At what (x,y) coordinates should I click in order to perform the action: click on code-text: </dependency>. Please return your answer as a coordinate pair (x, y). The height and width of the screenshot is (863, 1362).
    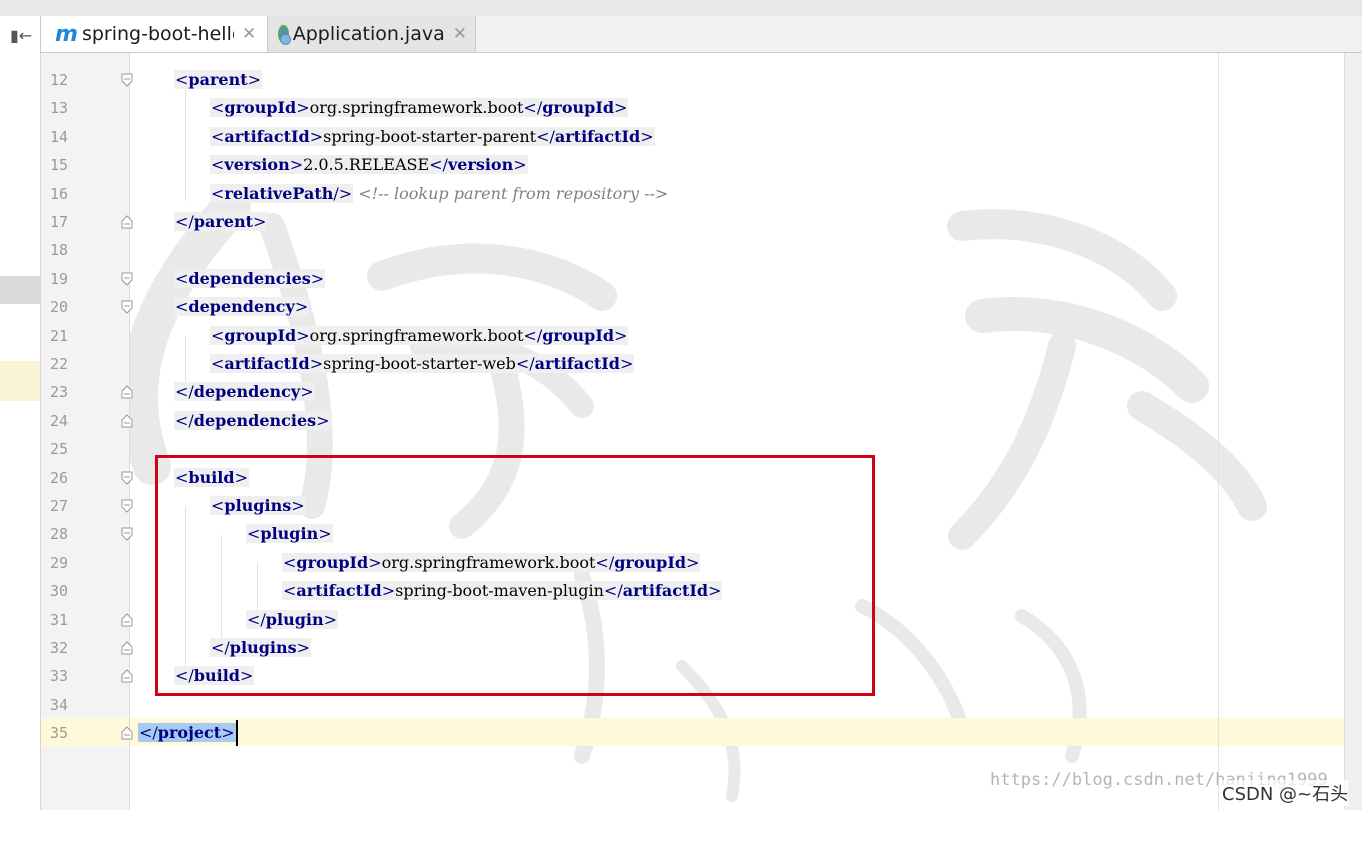
    Looking at the image, I should click on (244, 392).